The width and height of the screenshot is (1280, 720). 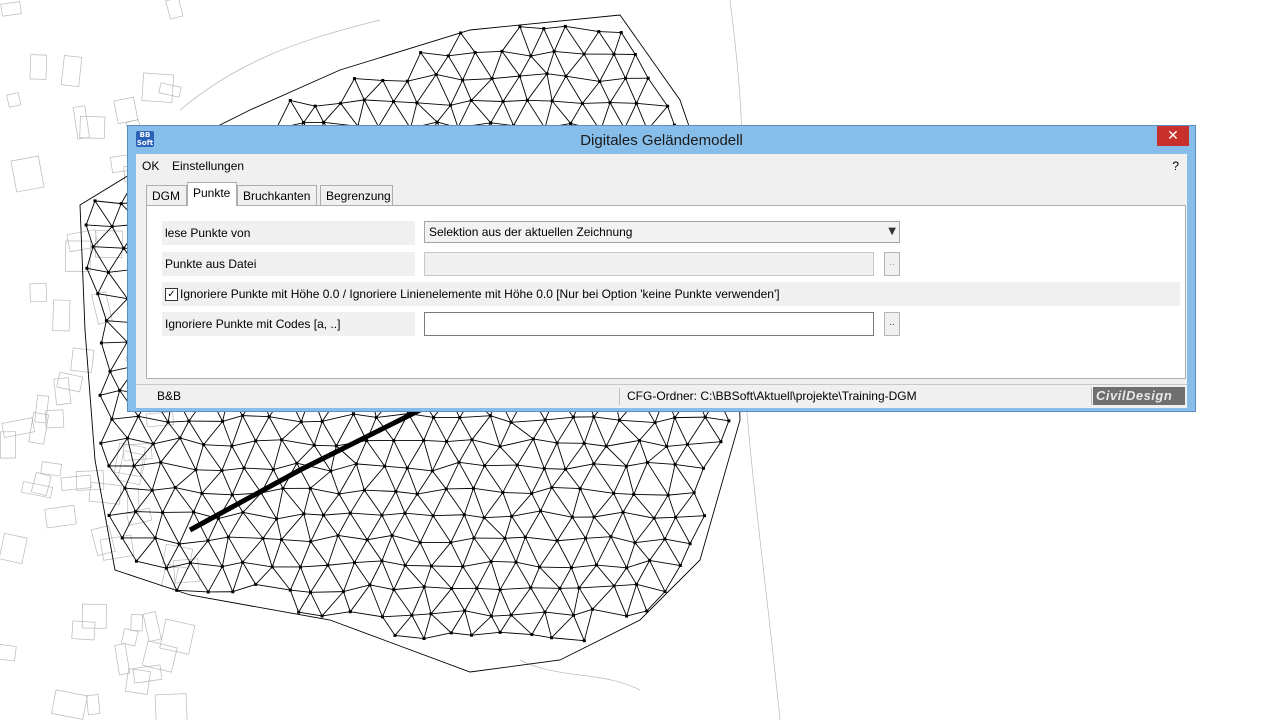 I want to click on ignore-codes-label: Ignoriere Punkte mit Codes [a, ..], so click(x=288, y=324).